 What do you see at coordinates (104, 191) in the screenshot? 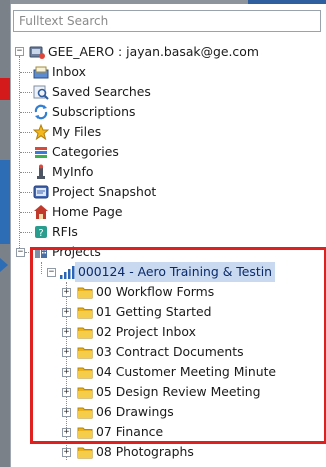
I see `tree-item-label: Project Snapshot` at bounding box center [104, 191].